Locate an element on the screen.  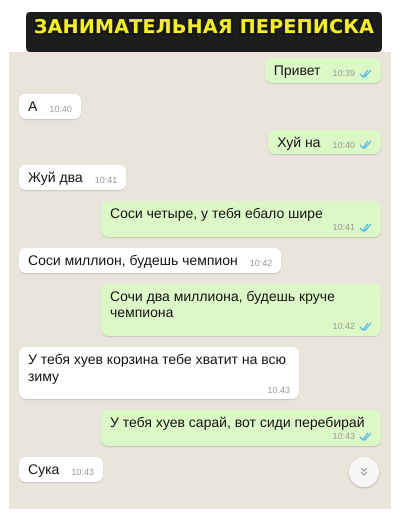
message-text: Соси миллион, будешь чемпион is located at coordinates (133, 260).